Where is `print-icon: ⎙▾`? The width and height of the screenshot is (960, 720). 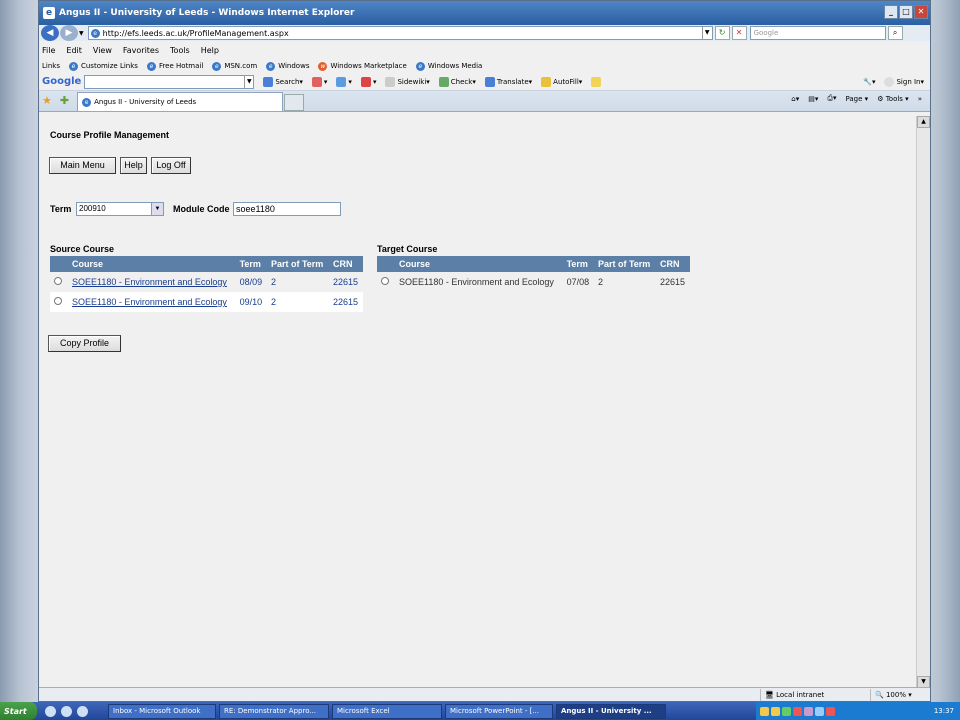 print-icon: ⎙▾ is located at coordinates (831, 98).